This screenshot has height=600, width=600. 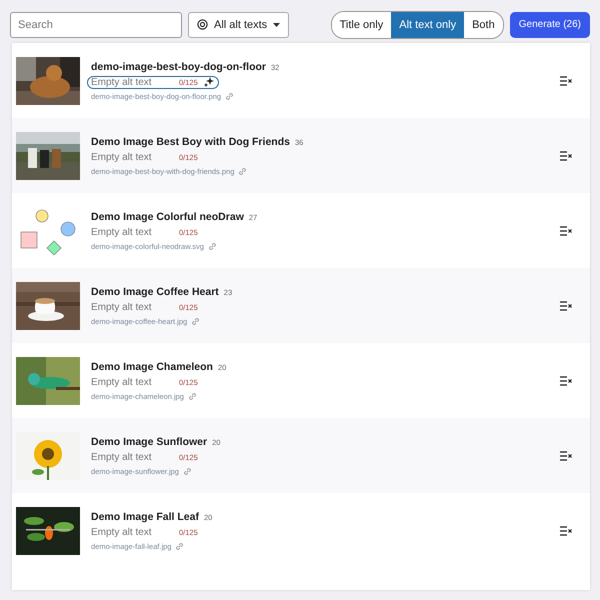 What do you see at coordinates (190, 142) in the screenshot?
I see `image-title: Demo Image Best Boy with Dog Friends` at bounding box center [190, 142].